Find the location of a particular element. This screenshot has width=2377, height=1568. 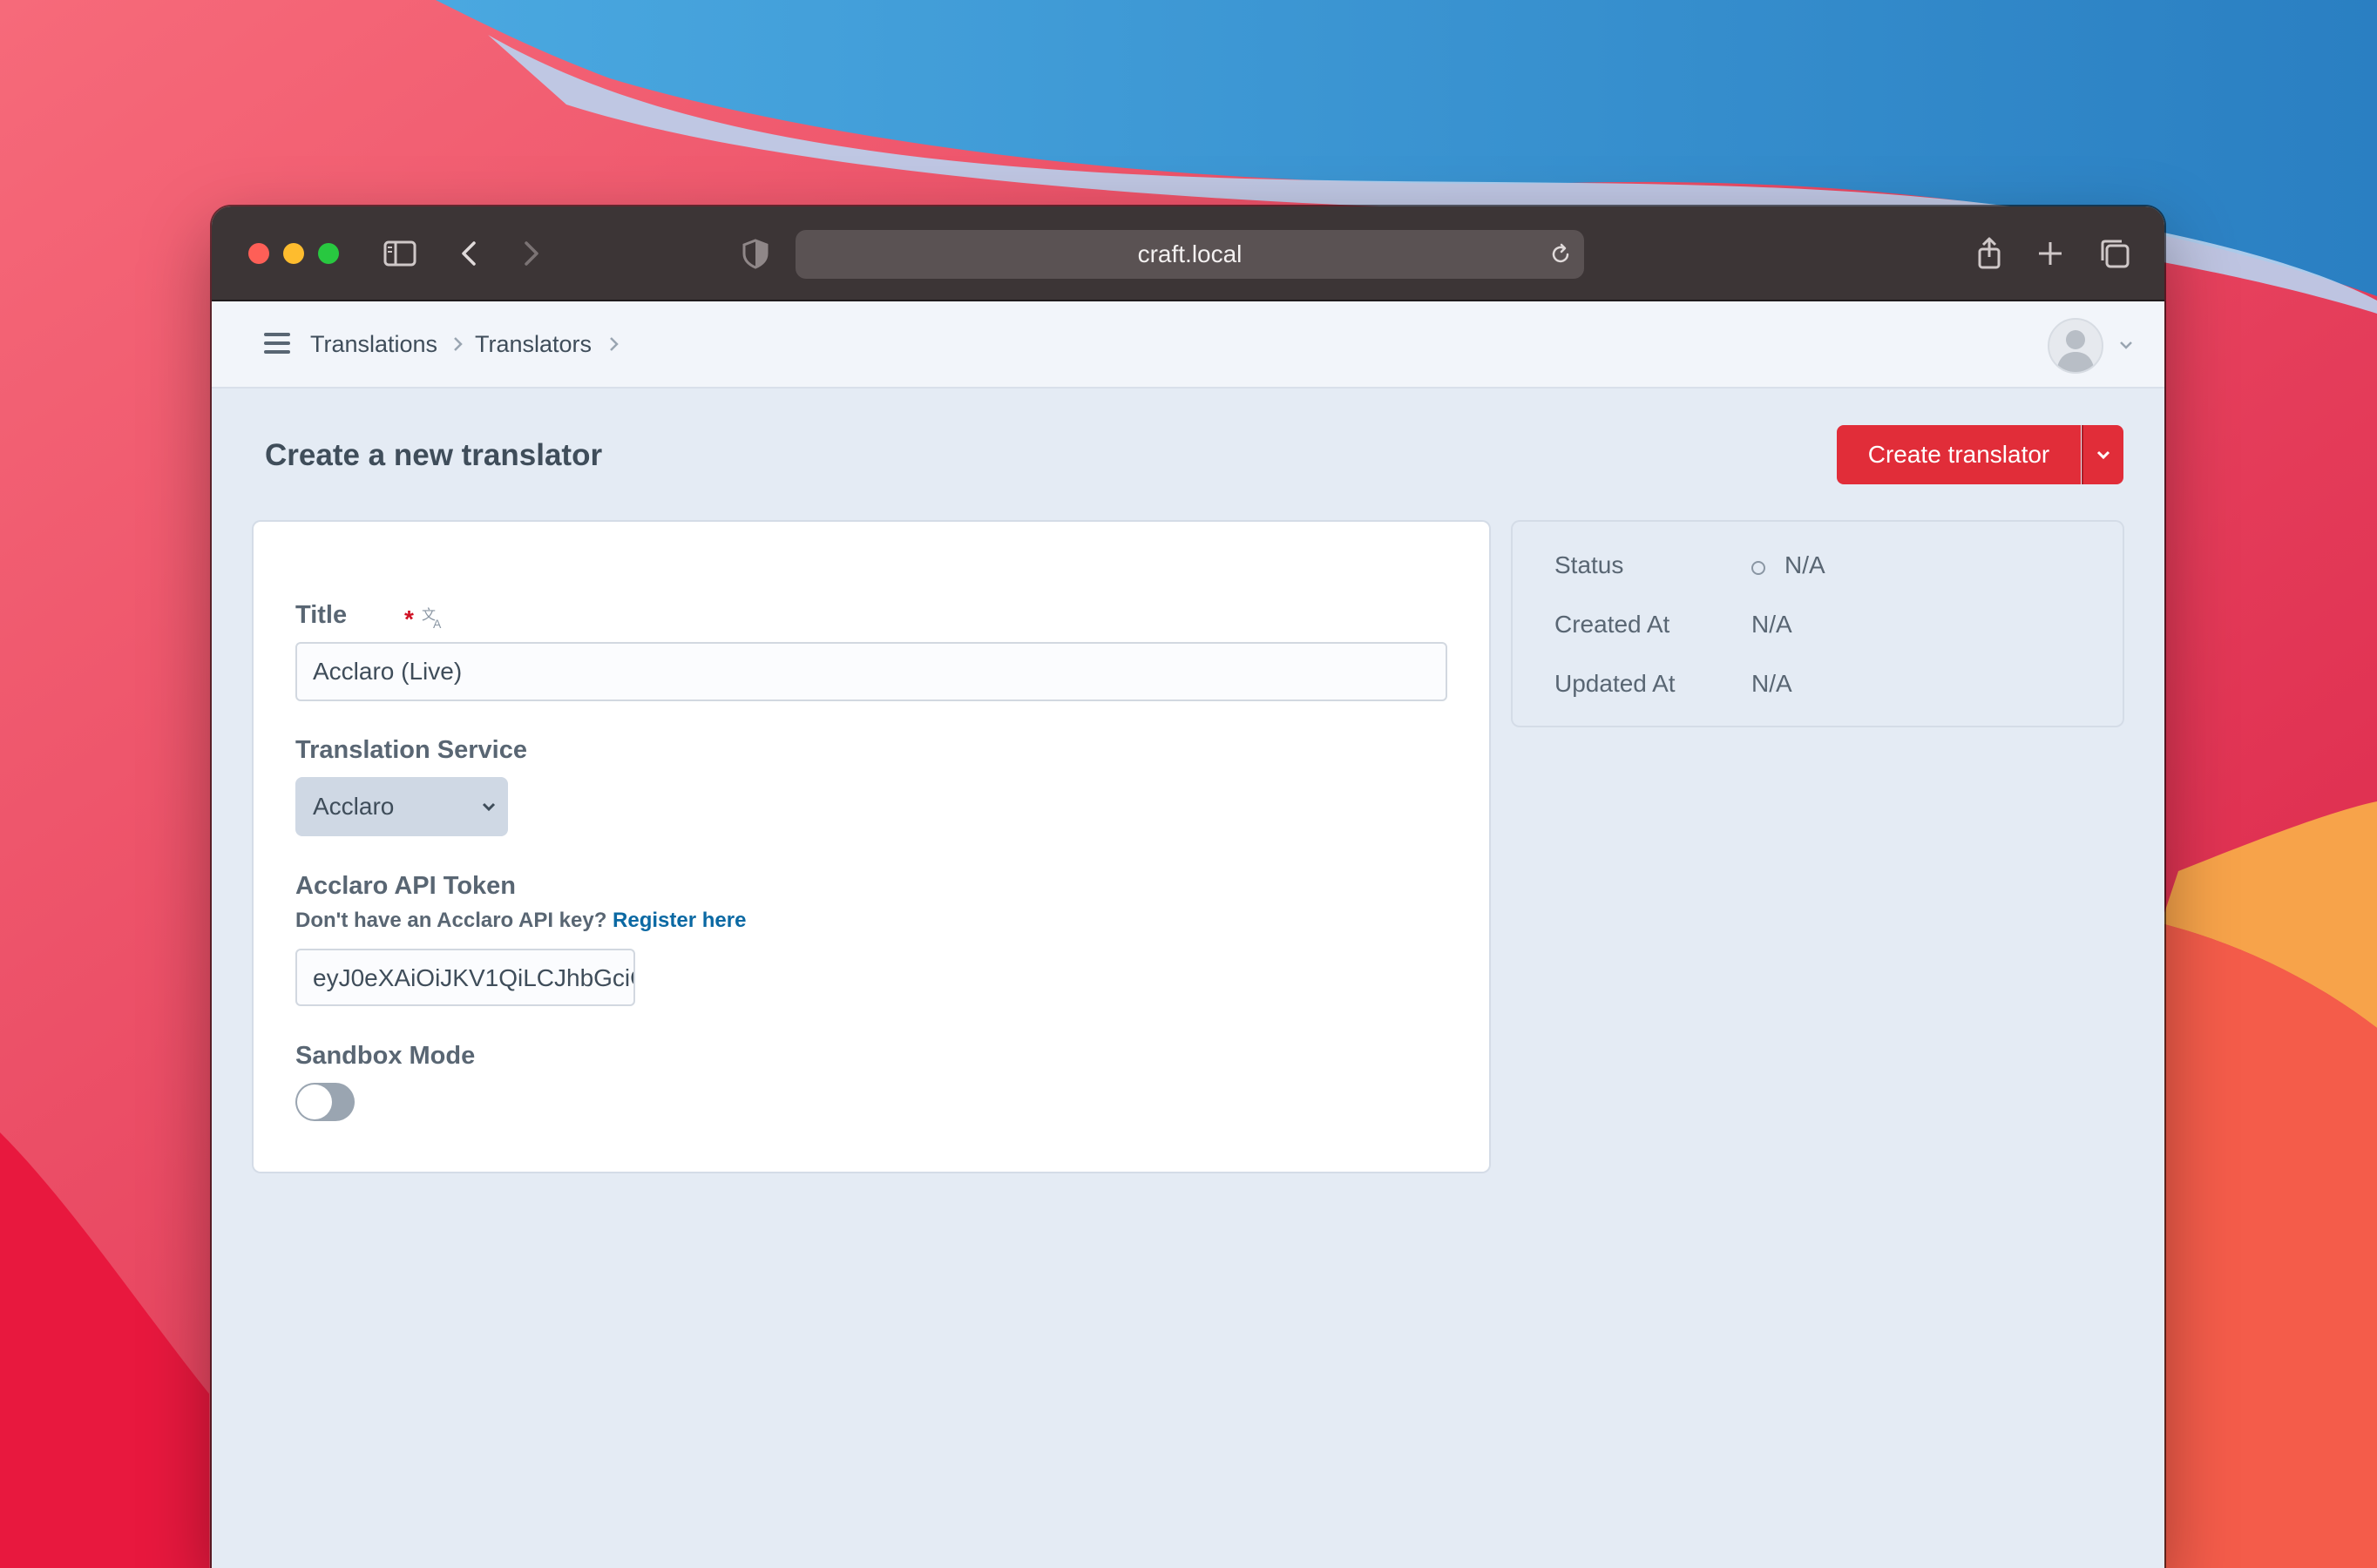

translation-service-select: Acclaro is located at coordinates (401, 806).